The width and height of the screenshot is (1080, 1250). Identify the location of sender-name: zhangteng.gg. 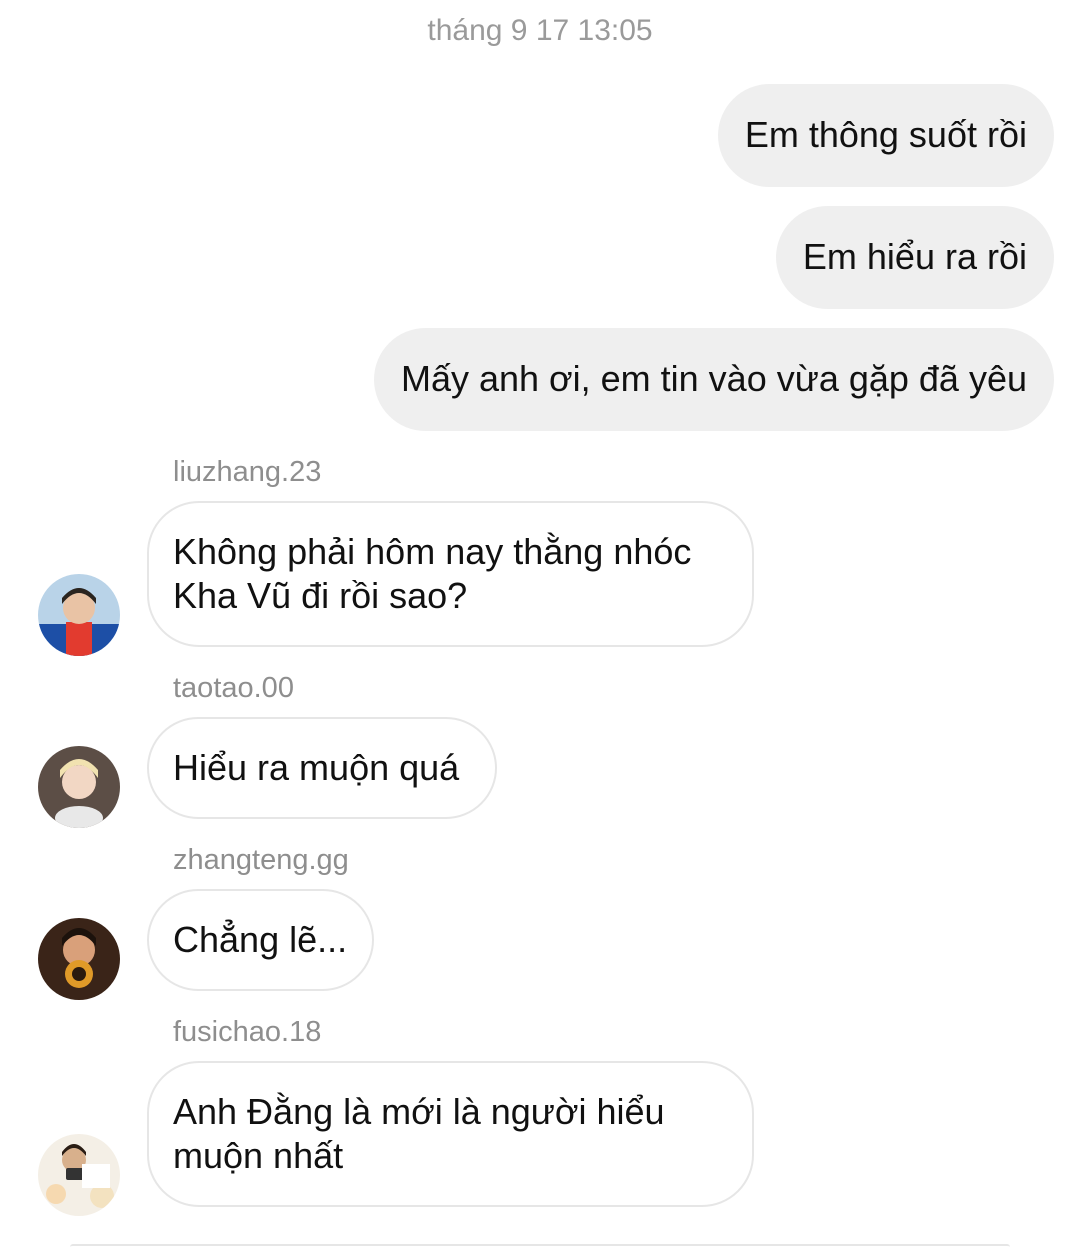
(261, 860).